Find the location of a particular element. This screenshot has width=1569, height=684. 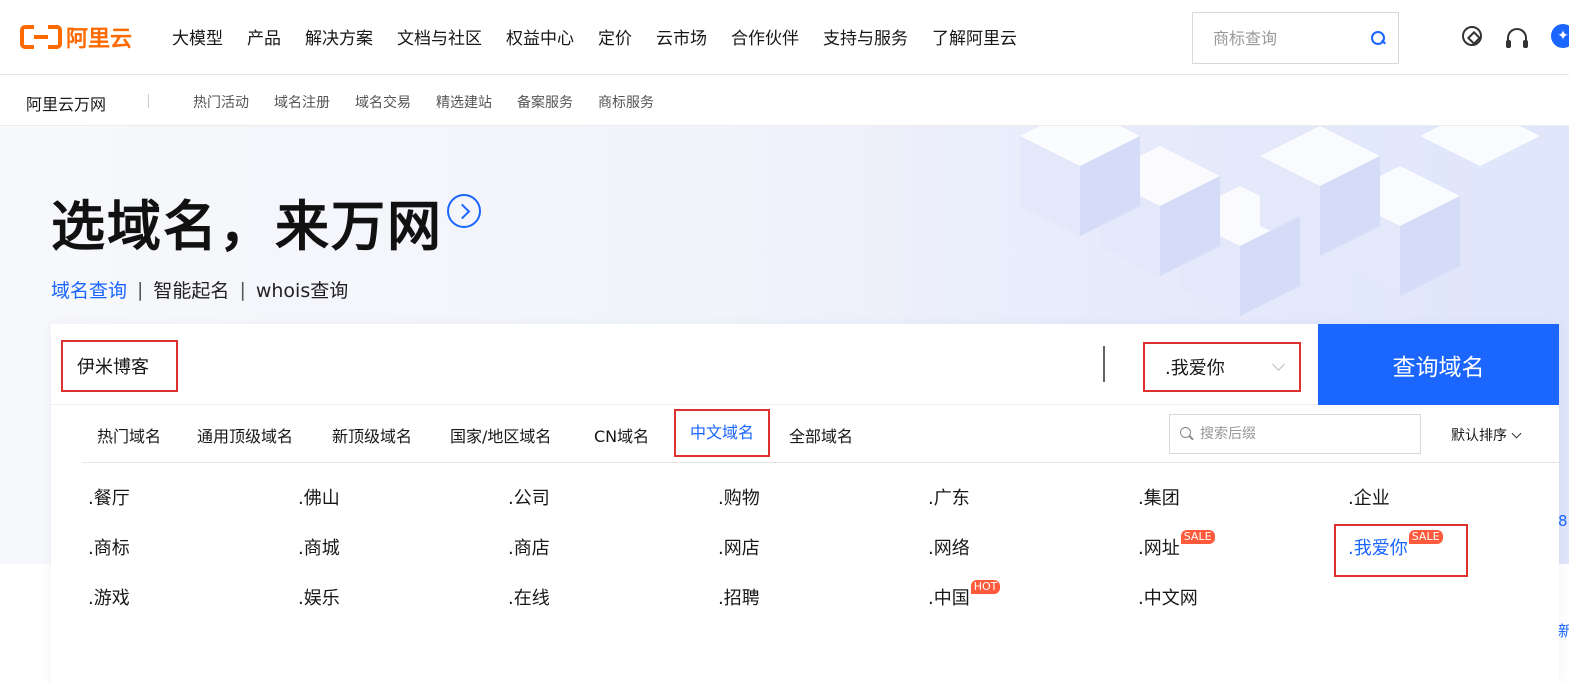

suffix-option-label: .广东 is located at coordinates (949, 498).